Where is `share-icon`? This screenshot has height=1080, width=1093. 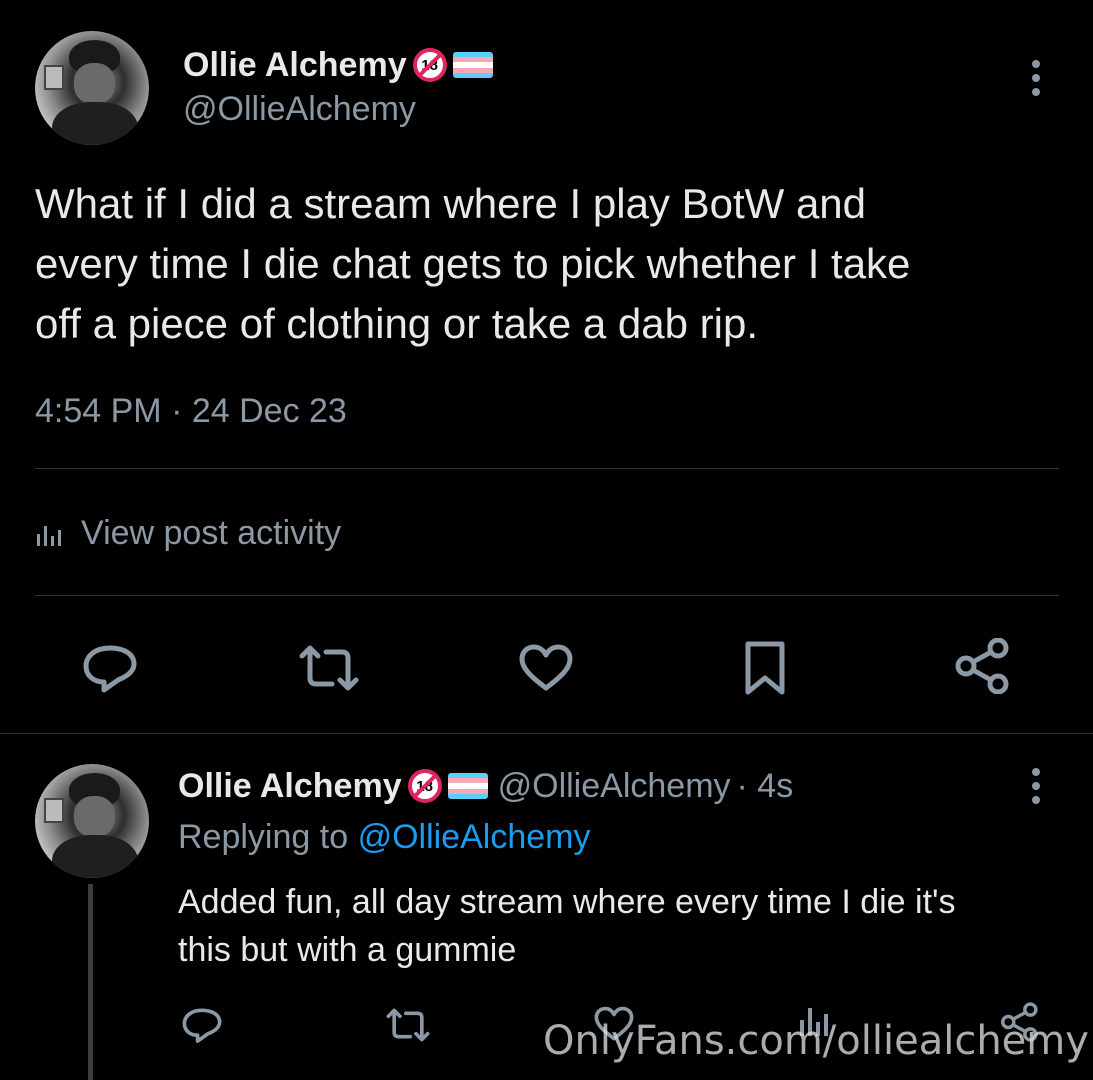
share-icon is located at coordinates (983, 666).